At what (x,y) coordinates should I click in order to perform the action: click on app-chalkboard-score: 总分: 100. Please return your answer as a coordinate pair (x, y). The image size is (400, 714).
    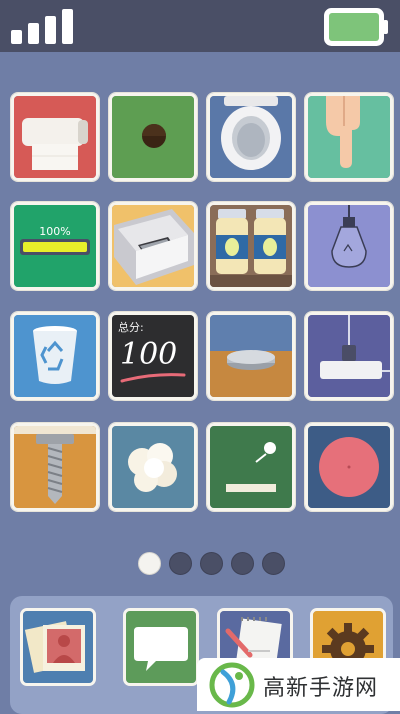
    Looking at the image, I should click on (153, 356).